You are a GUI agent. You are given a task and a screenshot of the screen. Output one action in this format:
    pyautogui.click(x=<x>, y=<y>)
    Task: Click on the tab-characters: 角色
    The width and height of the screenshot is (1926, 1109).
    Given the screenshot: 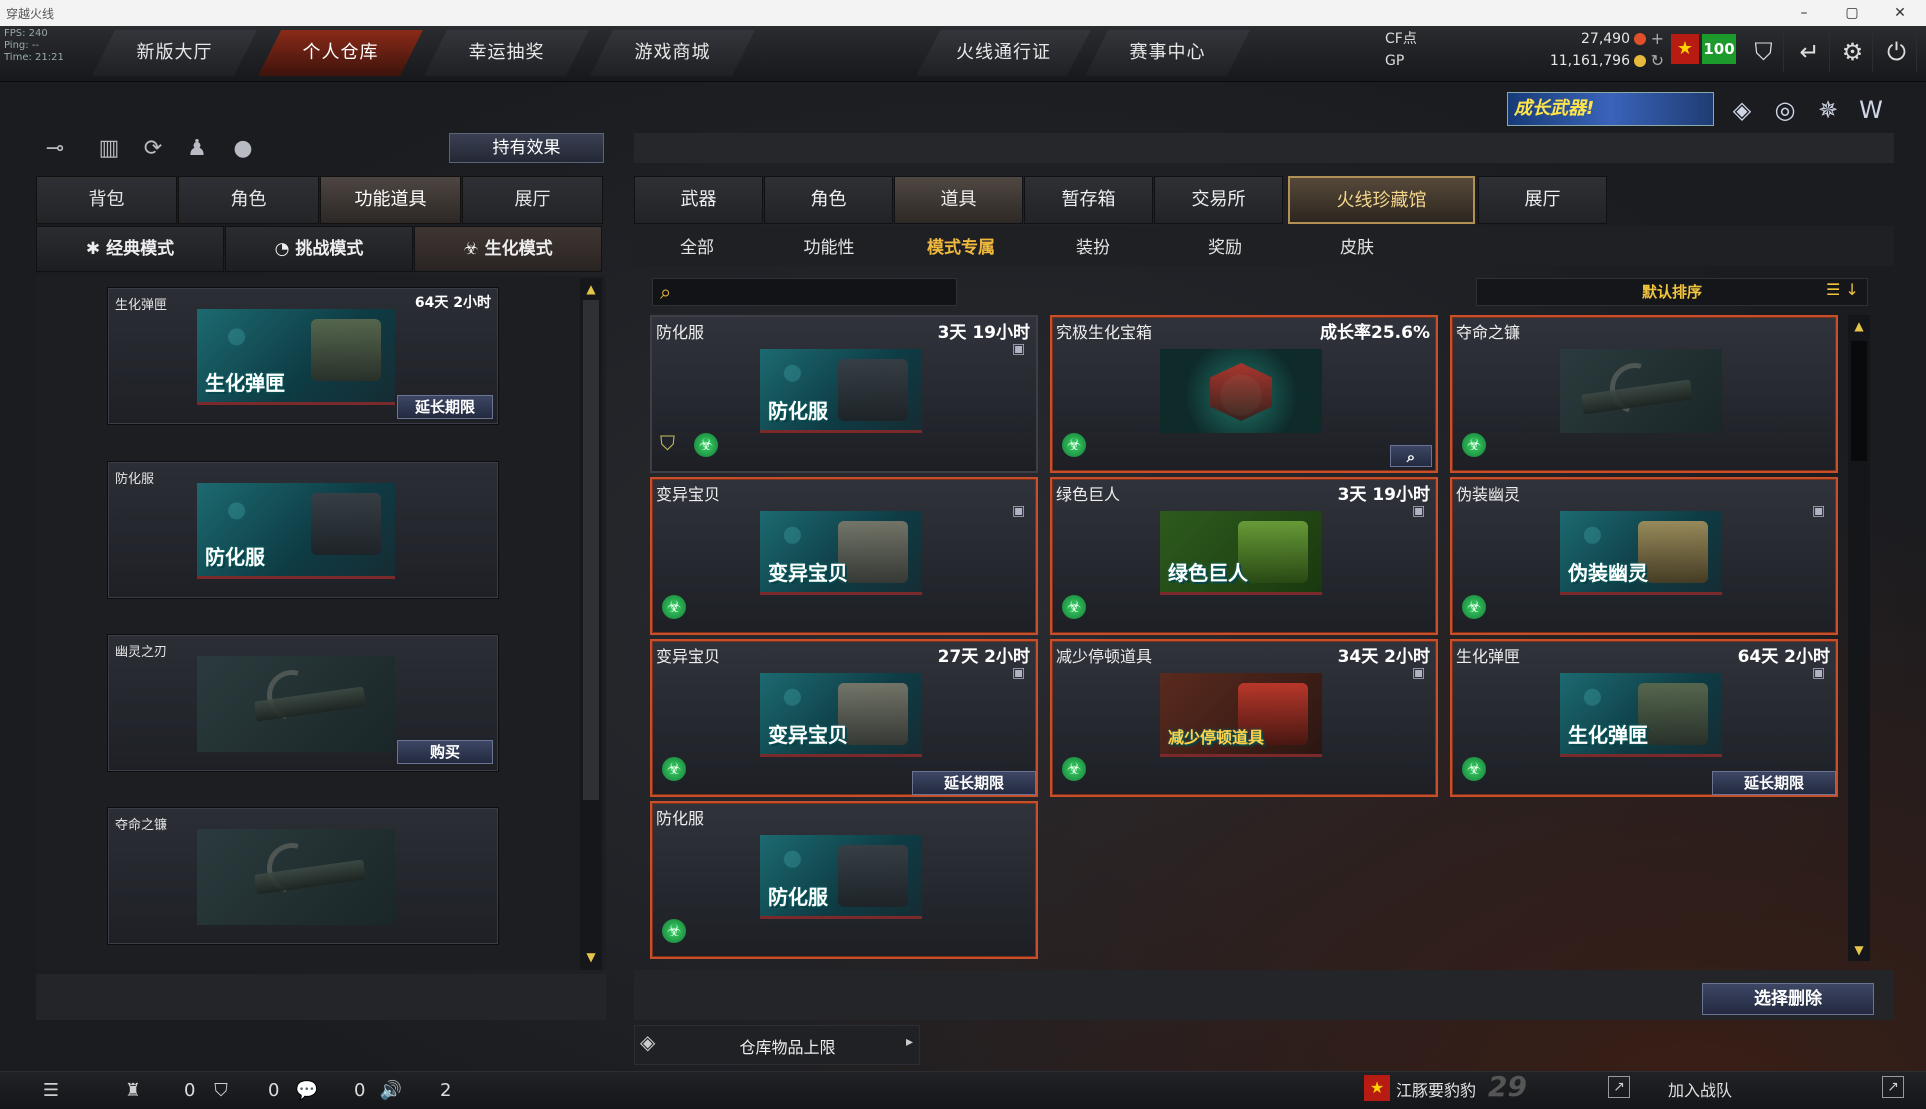 What is the action you would take?
    pyautogui.click(x=828, y=200)
    